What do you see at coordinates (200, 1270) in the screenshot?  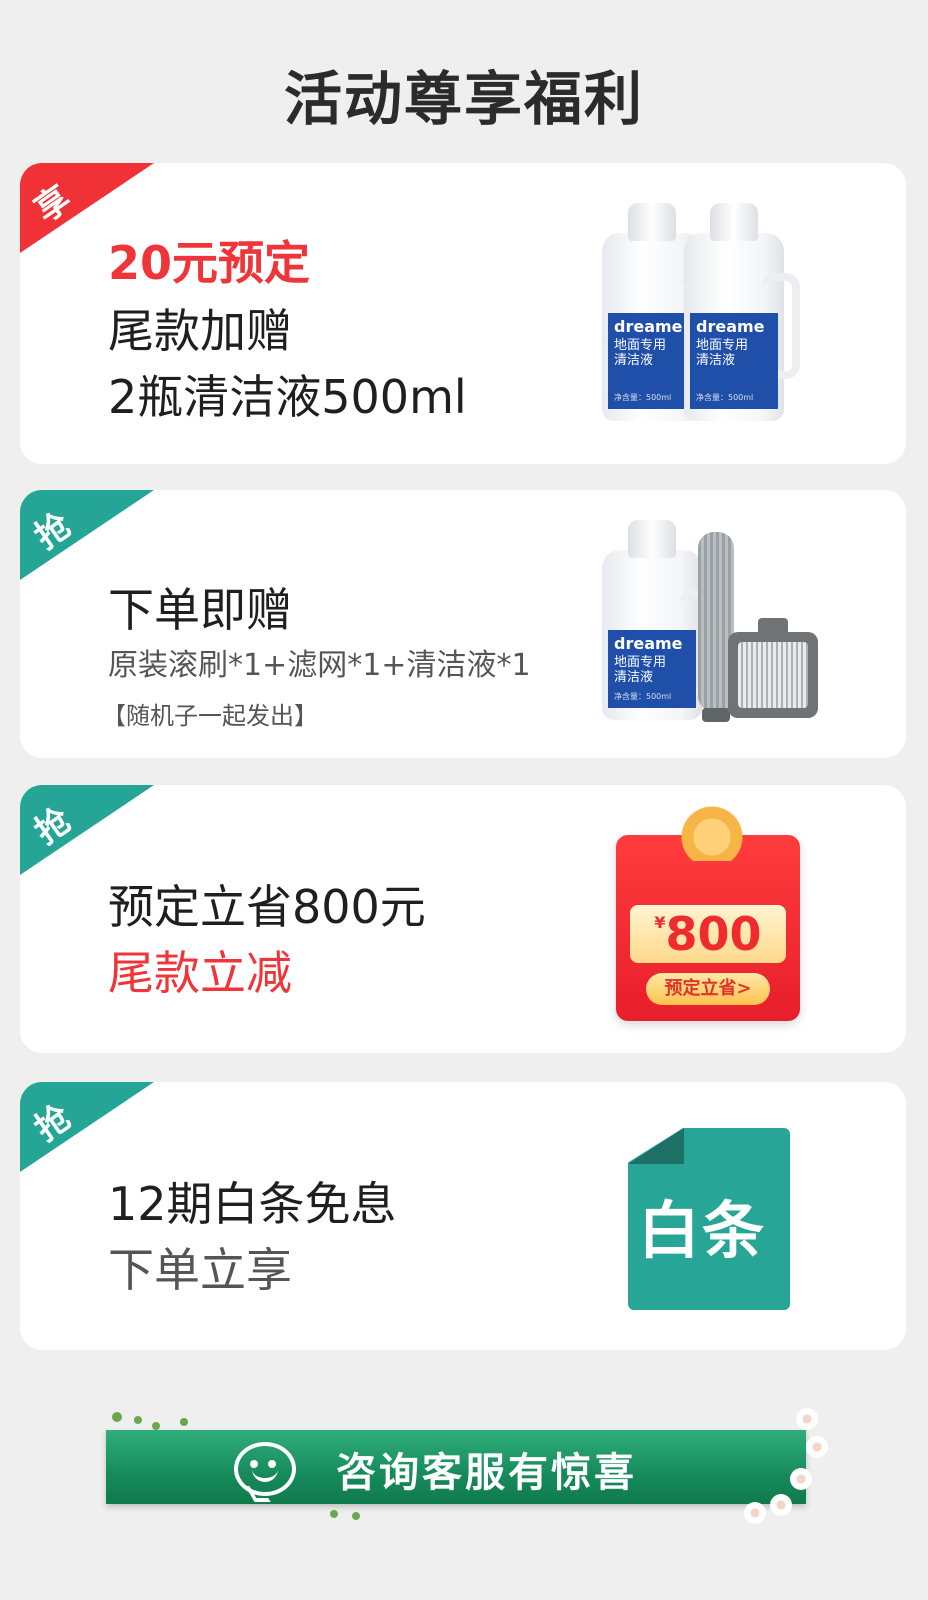 I see `installment-subtitle: 下单立享` at bounding box center [200, 1270].